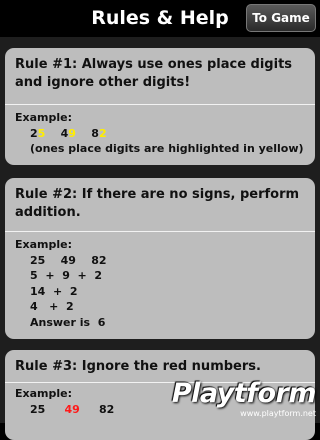  I want to click on navigation-bar: Rules & Help To Game, so click(160, 18).